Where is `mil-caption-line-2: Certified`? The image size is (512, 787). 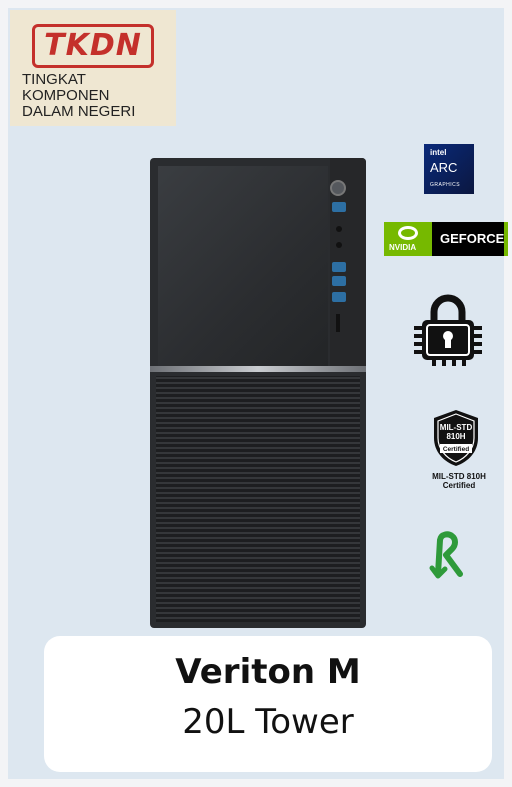
mil-caption-line-2: Certified is located at coordinates (459, 485).